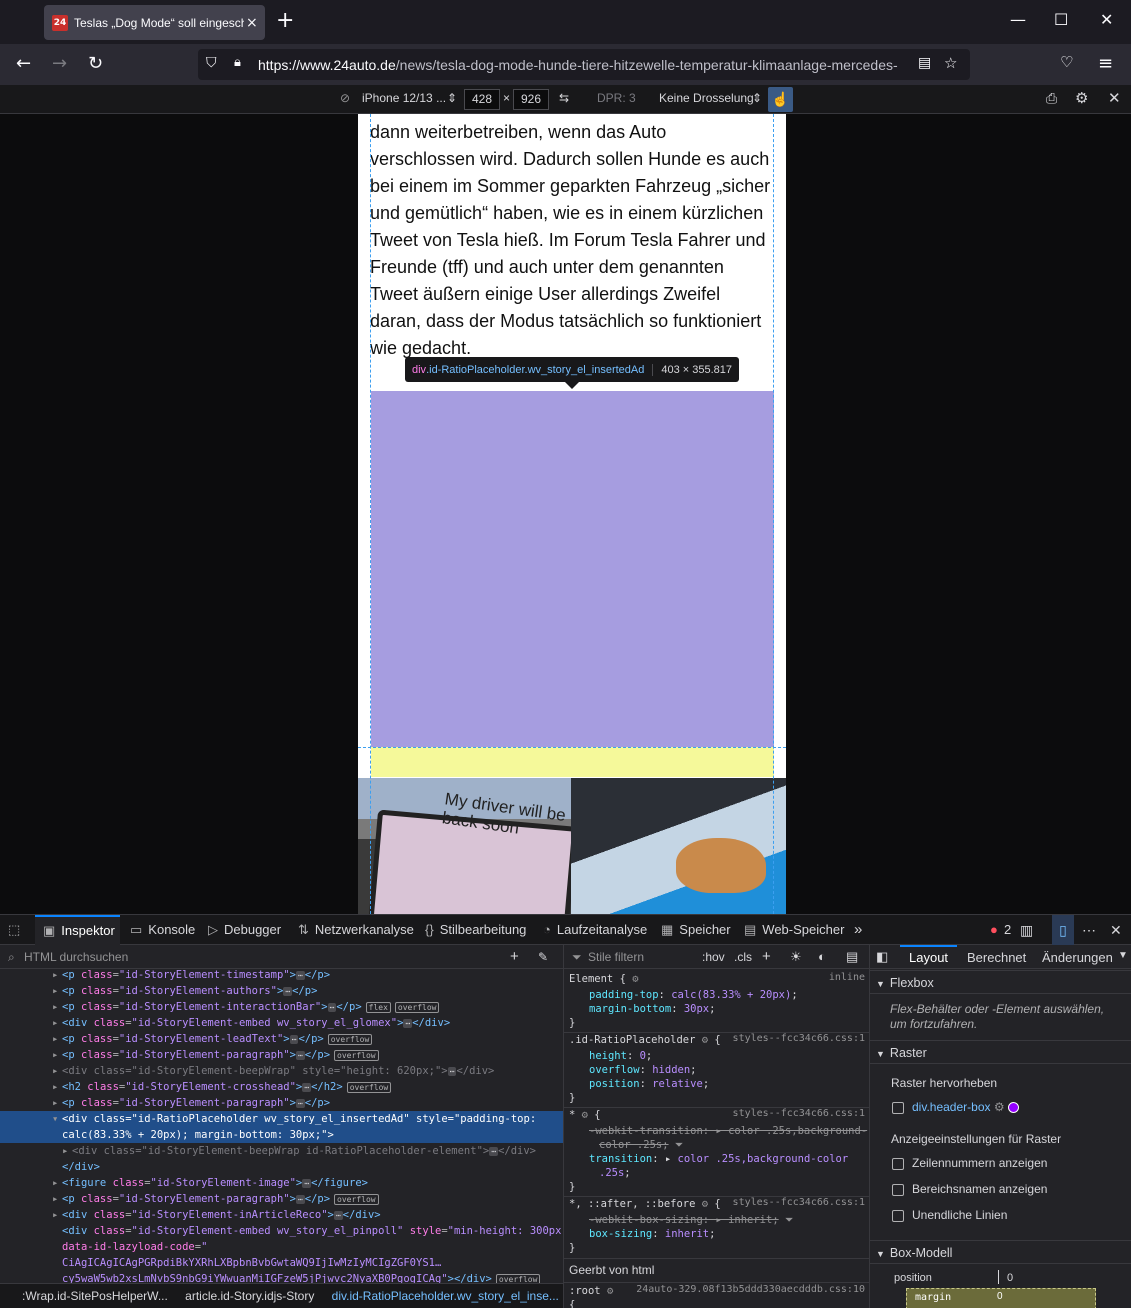  Describe the element at coordinates (59, 63) in the screenshot. I see `forward-icon: →` at that location.